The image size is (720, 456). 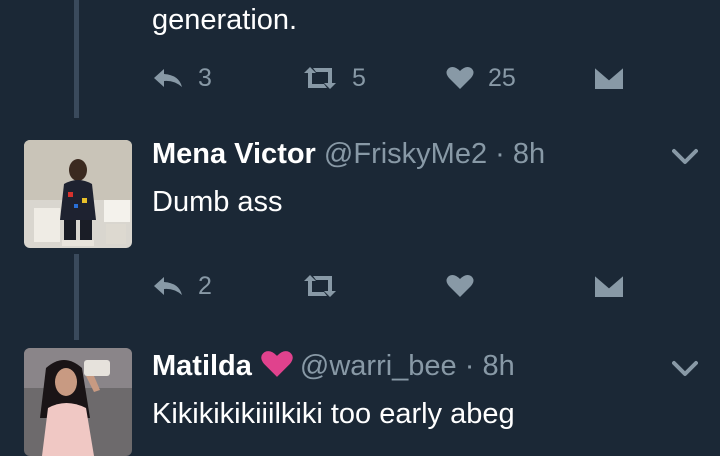 What do you see at coordinates (481, 78) in the screenshot?
I see `like-button: 25` at bounding box center [481, 78].